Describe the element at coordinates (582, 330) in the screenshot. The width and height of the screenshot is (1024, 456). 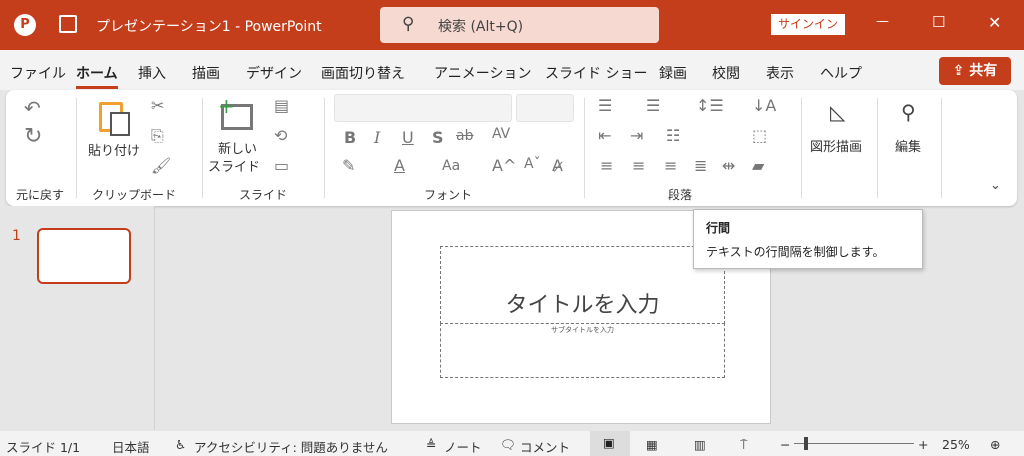
I see `subtitle-placeholder-text: サブタイトルを入力` at that location.